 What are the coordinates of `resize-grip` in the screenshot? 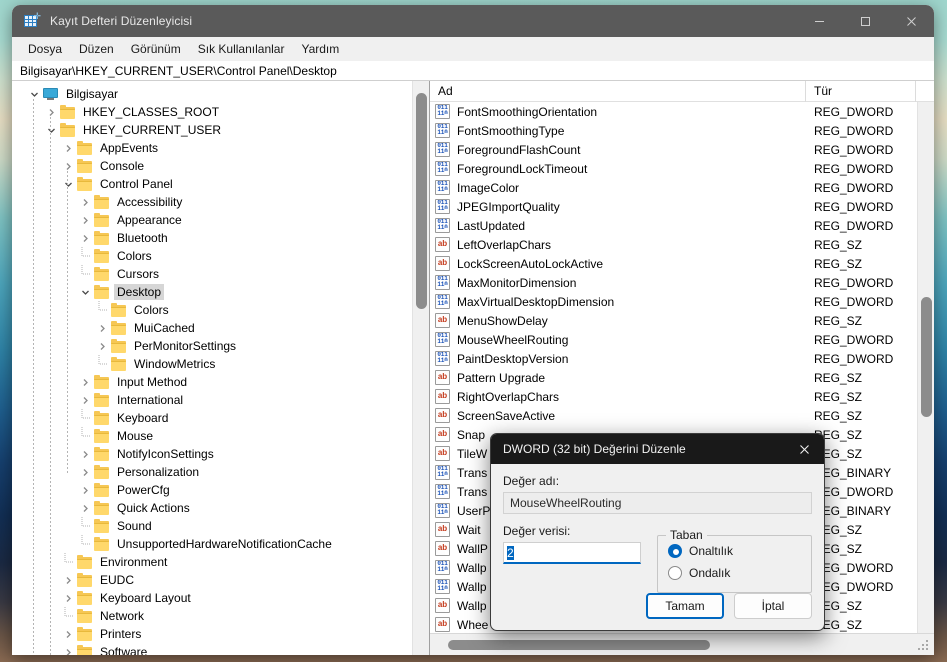 It's located at (924, 646).